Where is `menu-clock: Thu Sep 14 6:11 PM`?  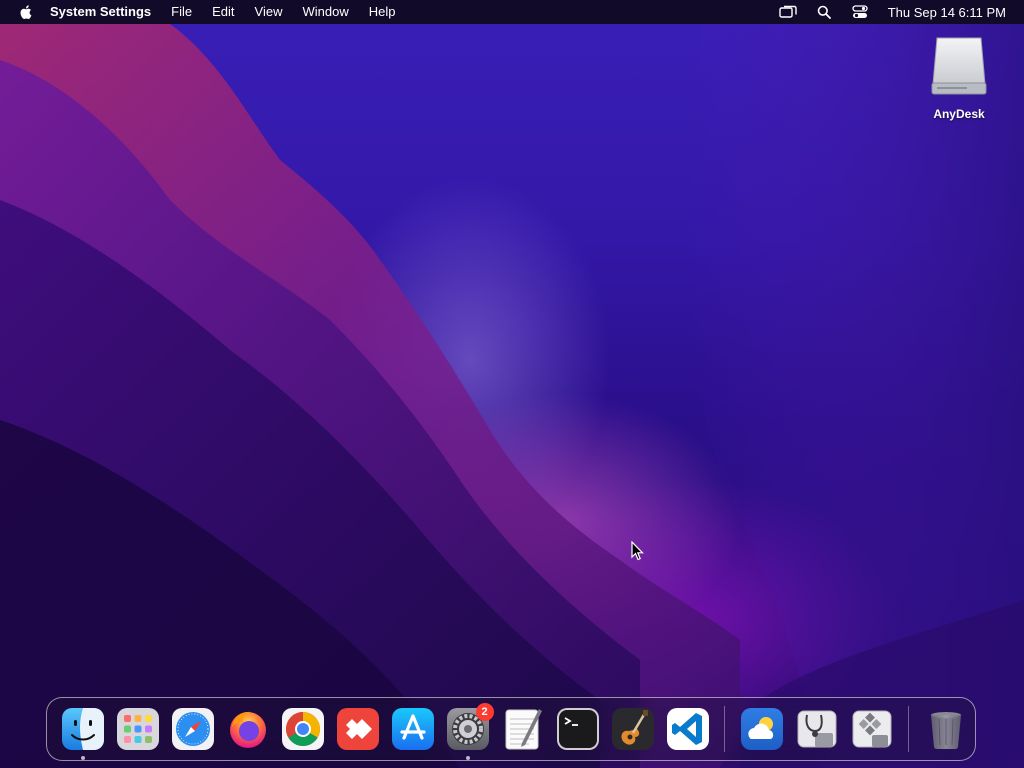 menu-clock: Thu Sep 14 6:11 PM is located at coordinates (945, 12).